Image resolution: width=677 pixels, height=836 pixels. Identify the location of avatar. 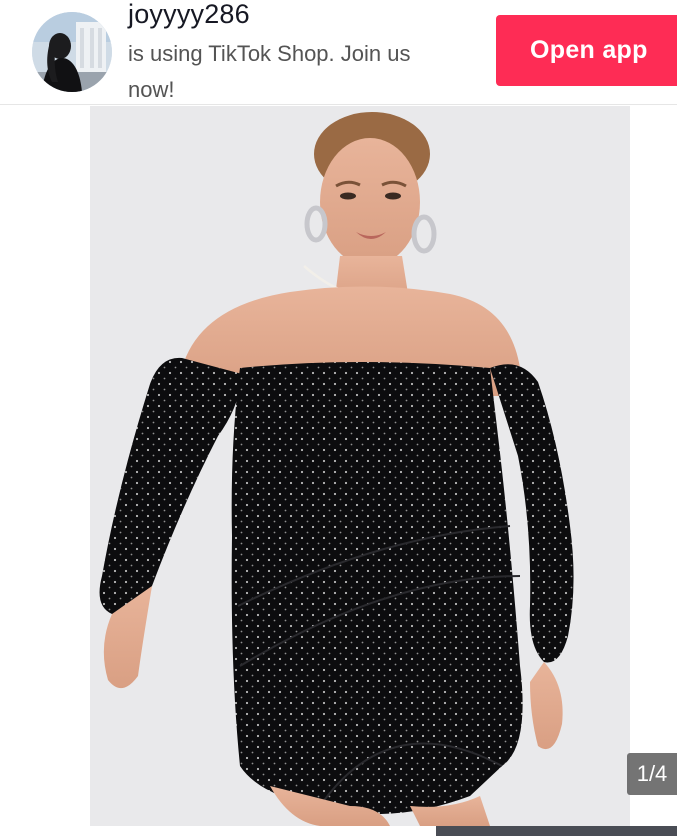
(72, 52).